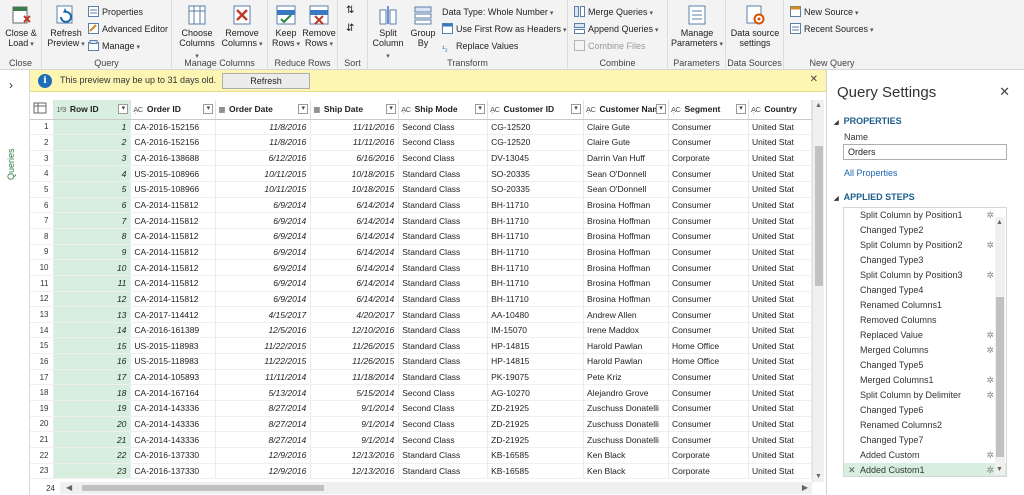  I want to click on table-cell: 15, so click(92, 346).